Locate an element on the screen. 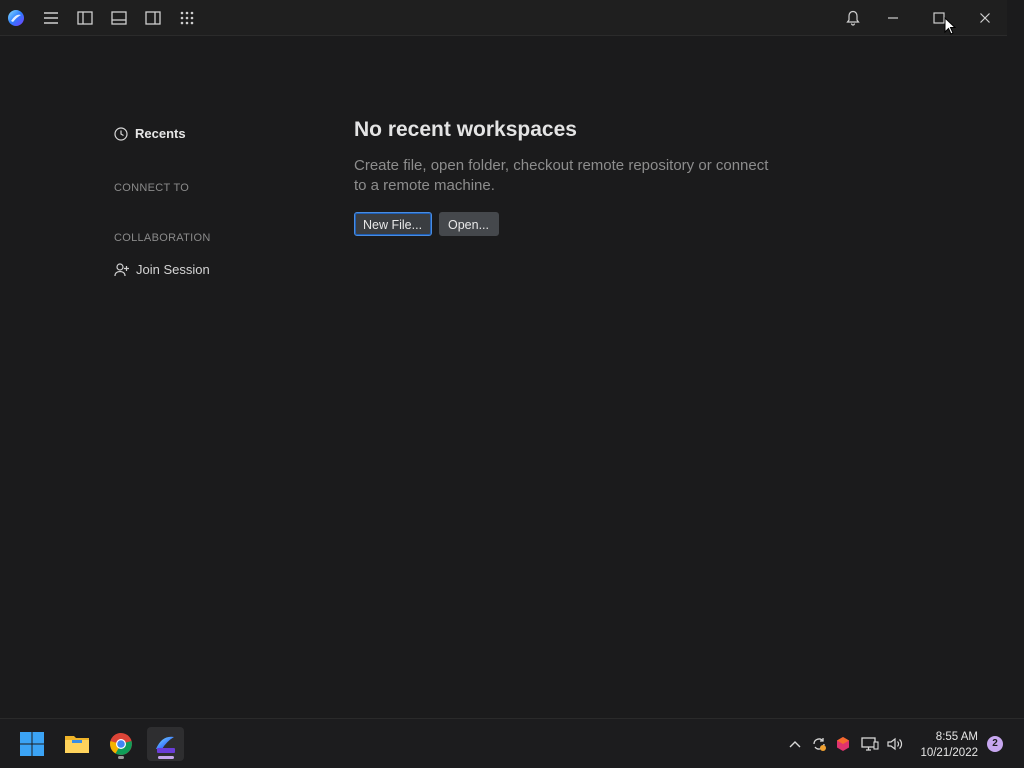 The height and width of the screenshot is (768, 1024). taskbar: 8:55 AM 10/21/2022 2 is located at coordinates (512, 743).